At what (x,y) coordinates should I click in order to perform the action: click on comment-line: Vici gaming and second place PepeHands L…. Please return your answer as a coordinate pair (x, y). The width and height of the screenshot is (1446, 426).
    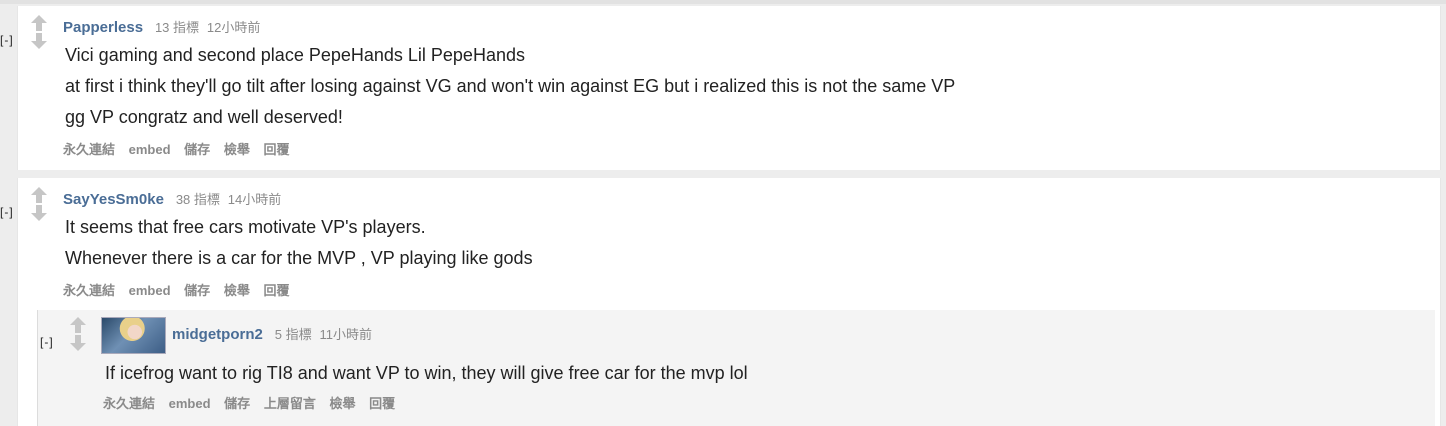
    Looking at the image, I should click on (295, 55).